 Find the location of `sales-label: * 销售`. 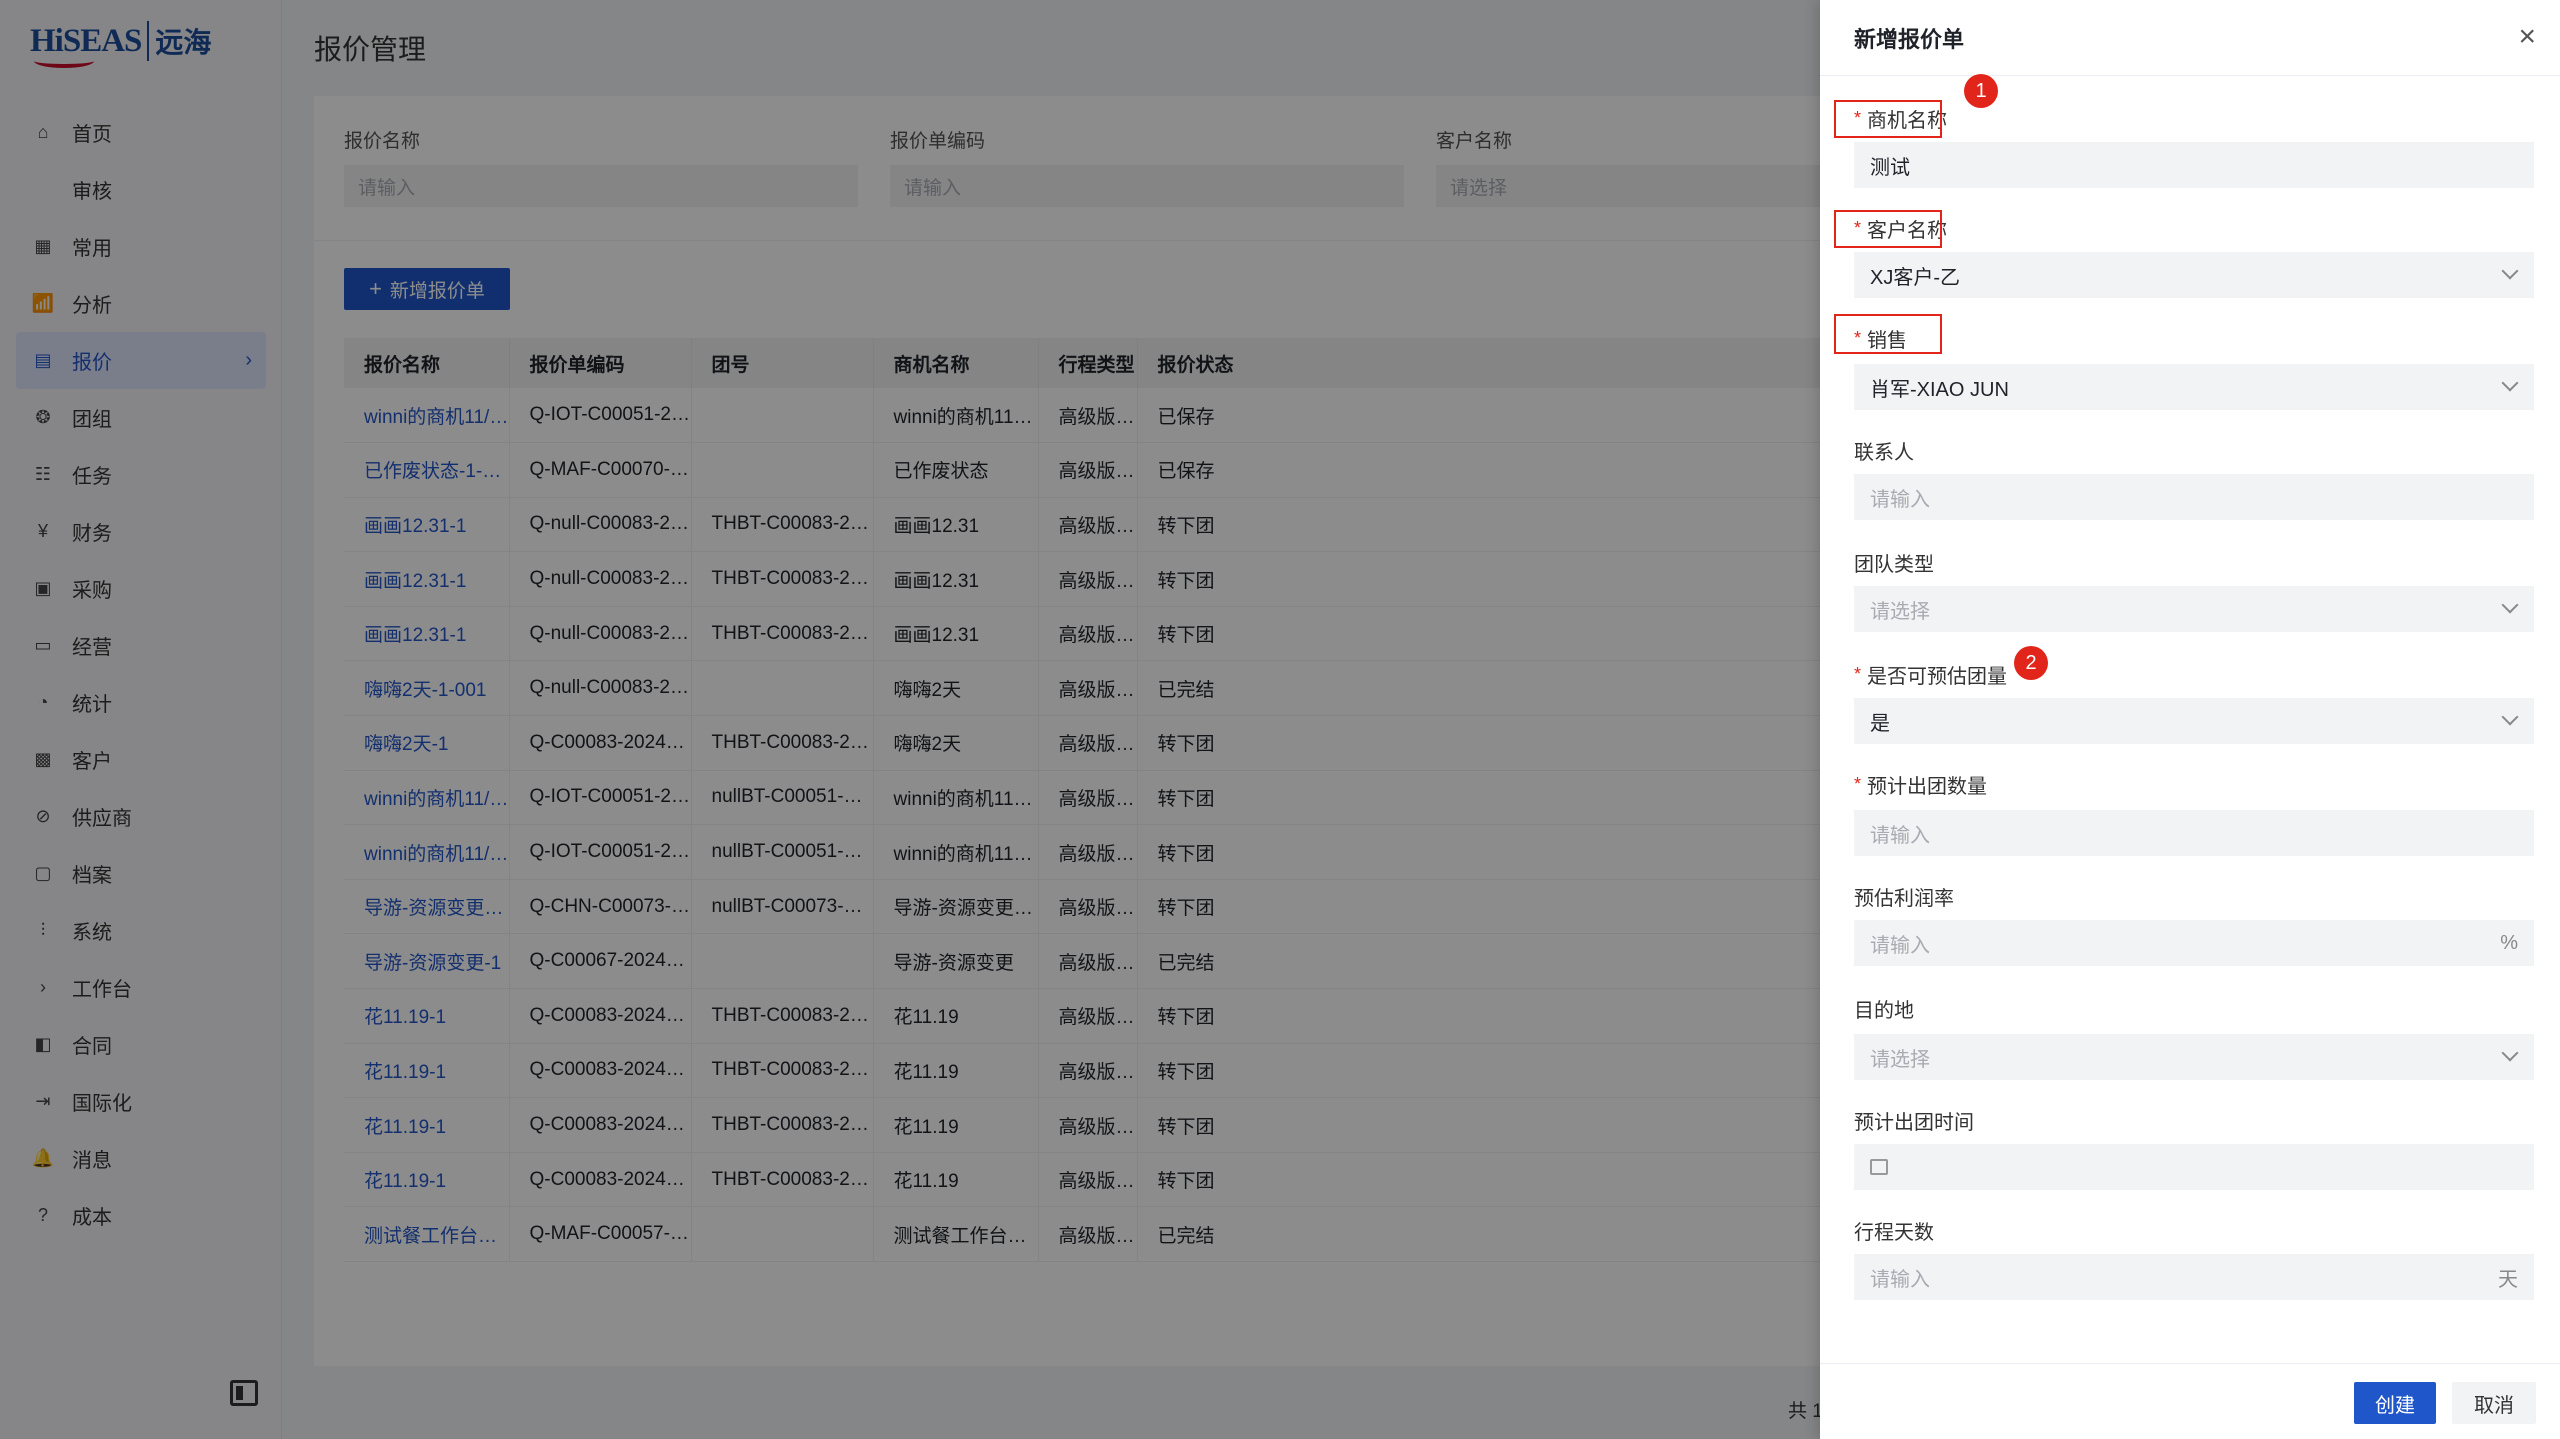

sales-label: * 销售 is located at coordinates (2194, 338).